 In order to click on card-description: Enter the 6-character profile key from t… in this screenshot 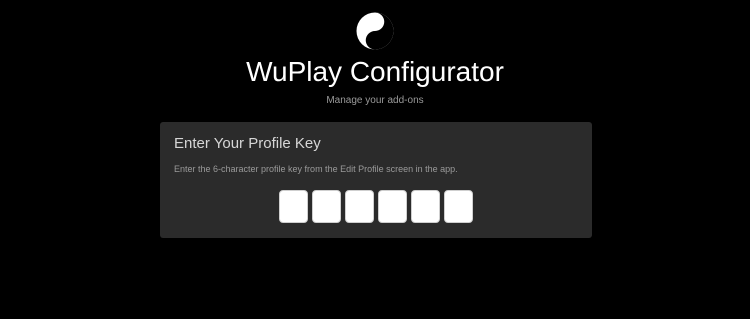, I will do `click(316, 169)`.